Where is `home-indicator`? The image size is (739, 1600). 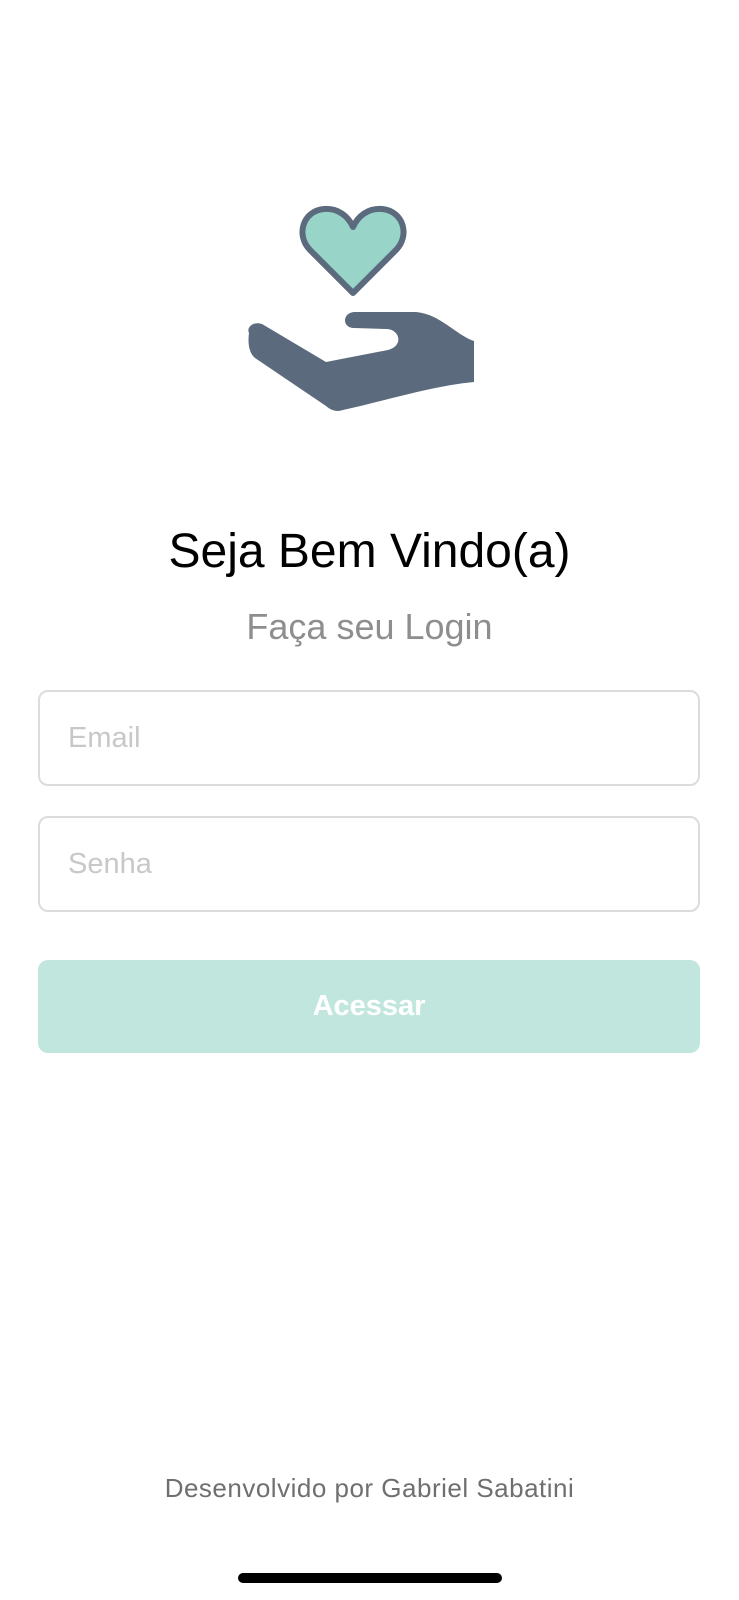 home-indicator is located at coordinates (370, 1578).